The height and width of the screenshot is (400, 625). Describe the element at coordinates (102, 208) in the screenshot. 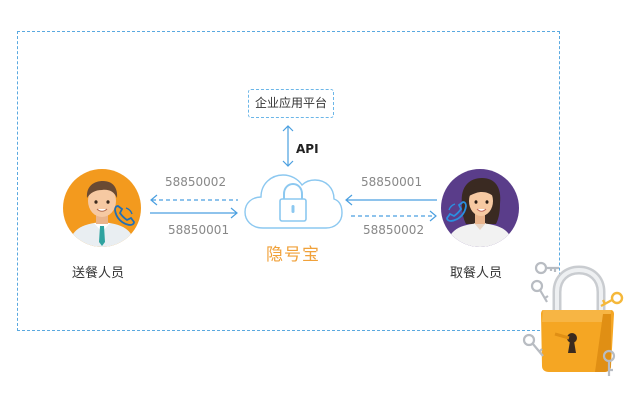

I see `delivery-person-avatar` at that location.